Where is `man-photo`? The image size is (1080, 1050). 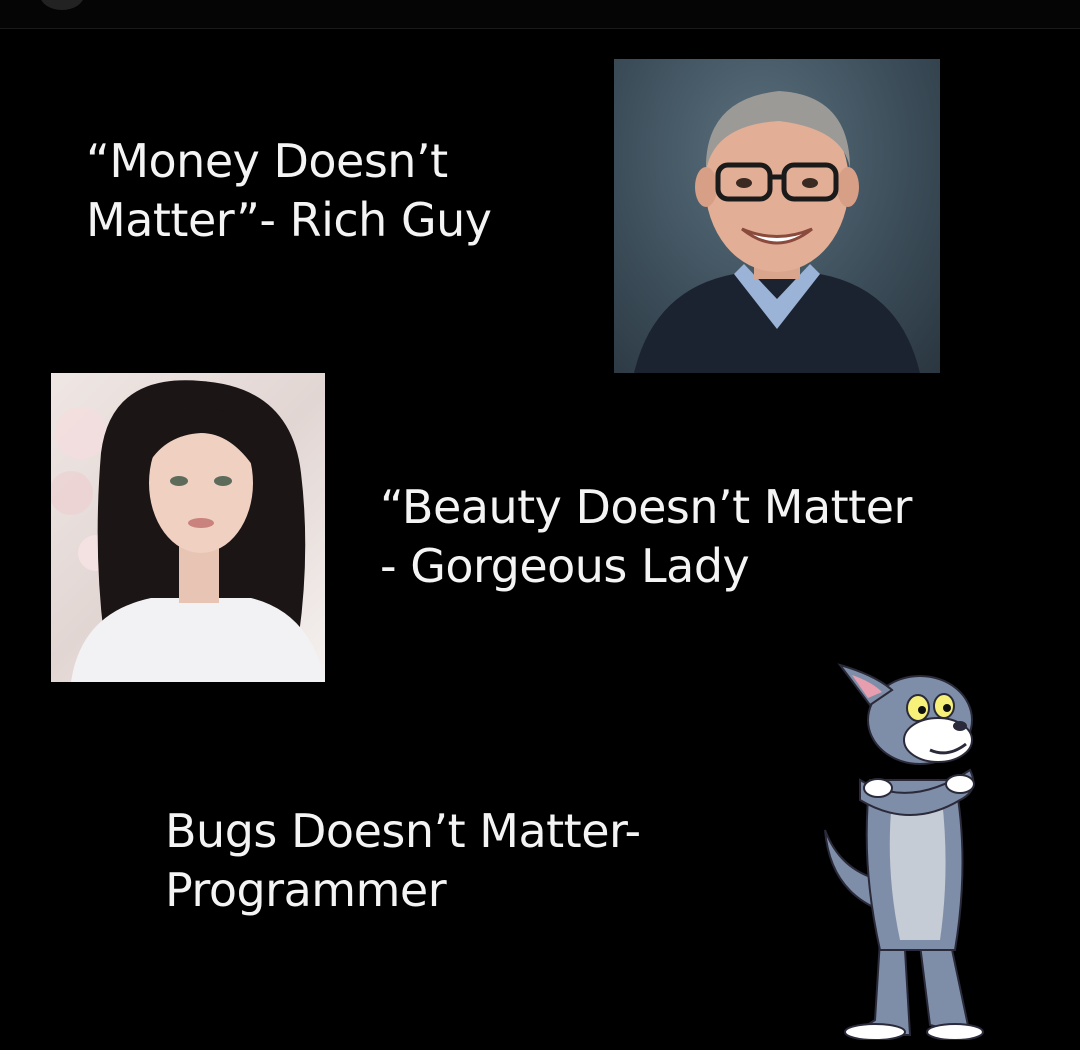 man-photo is located at coordinates (777, 216).